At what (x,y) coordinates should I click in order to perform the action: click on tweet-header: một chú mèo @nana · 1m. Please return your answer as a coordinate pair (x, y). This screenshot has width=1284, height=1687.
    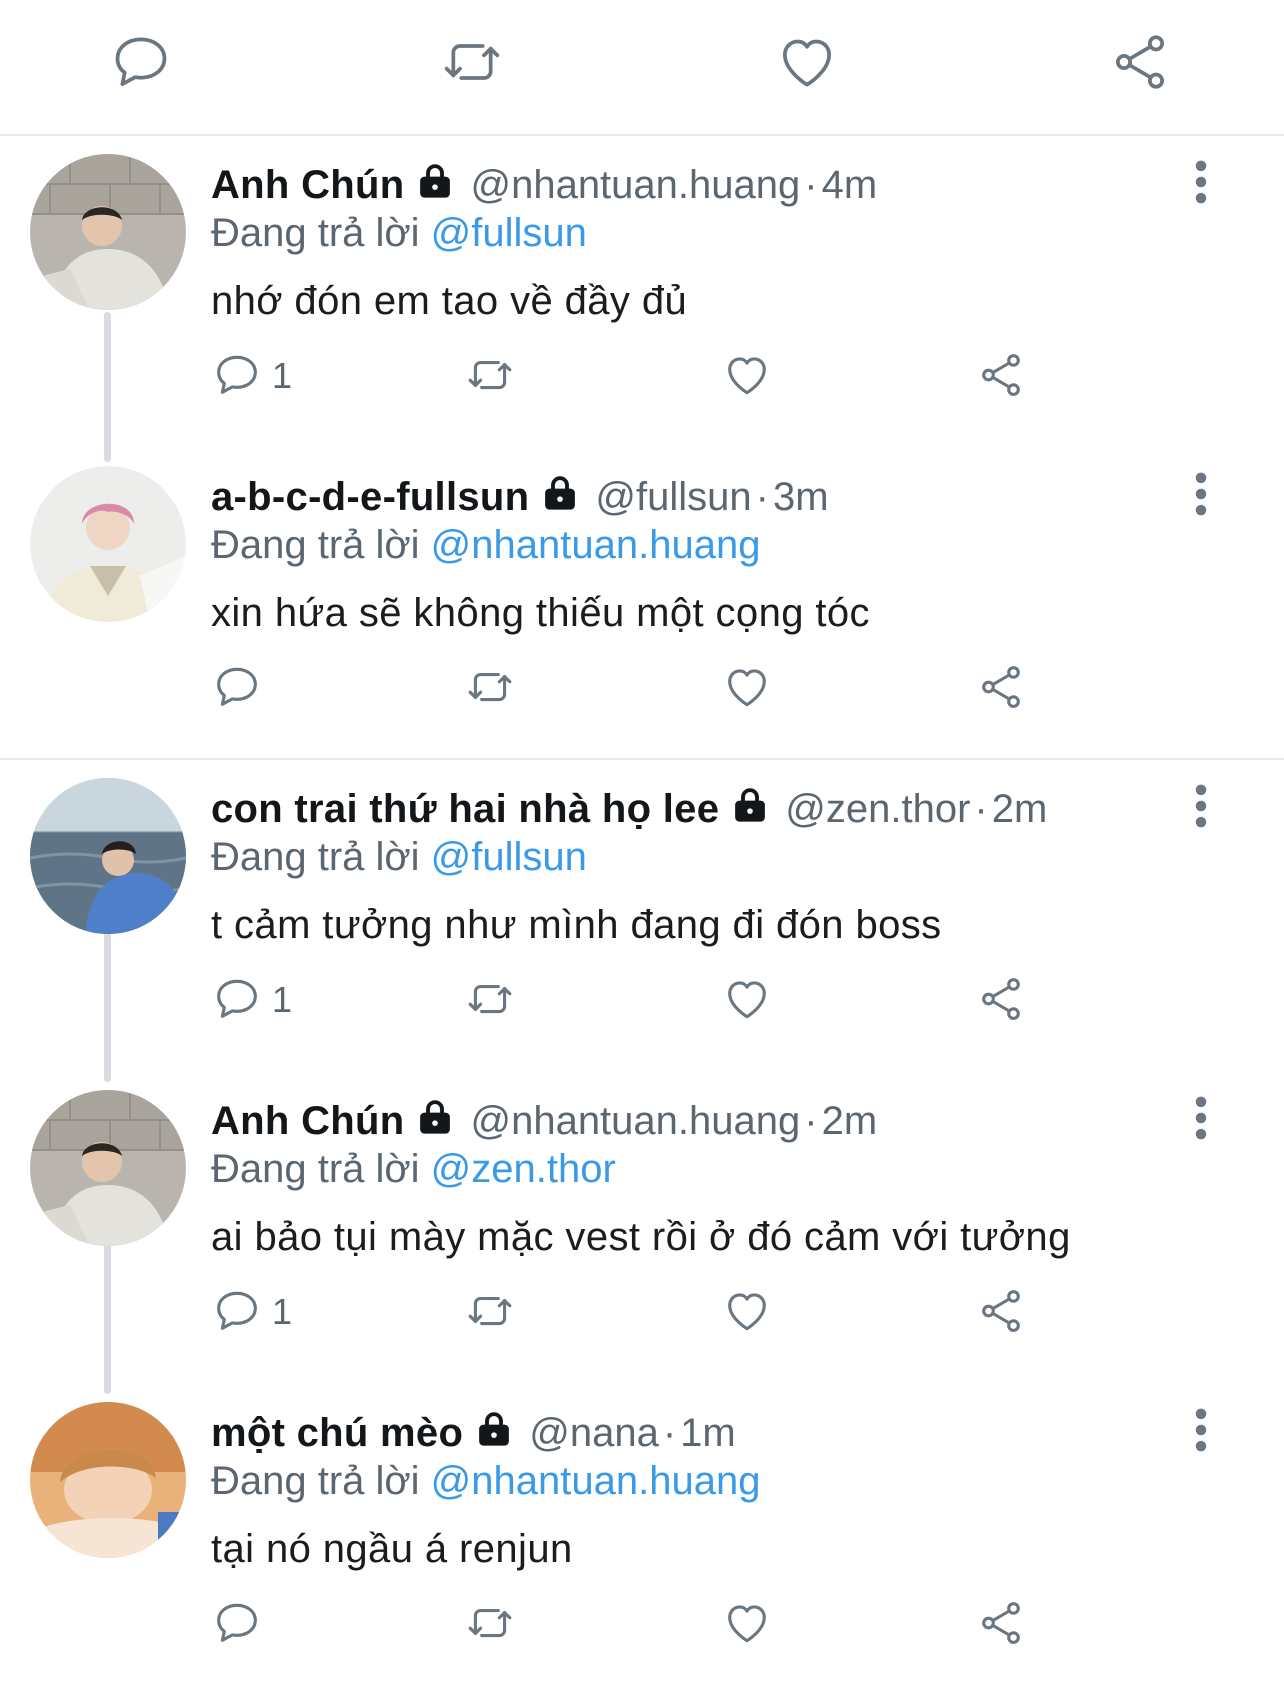
    Looking at the image, I should click on (473, 1433).